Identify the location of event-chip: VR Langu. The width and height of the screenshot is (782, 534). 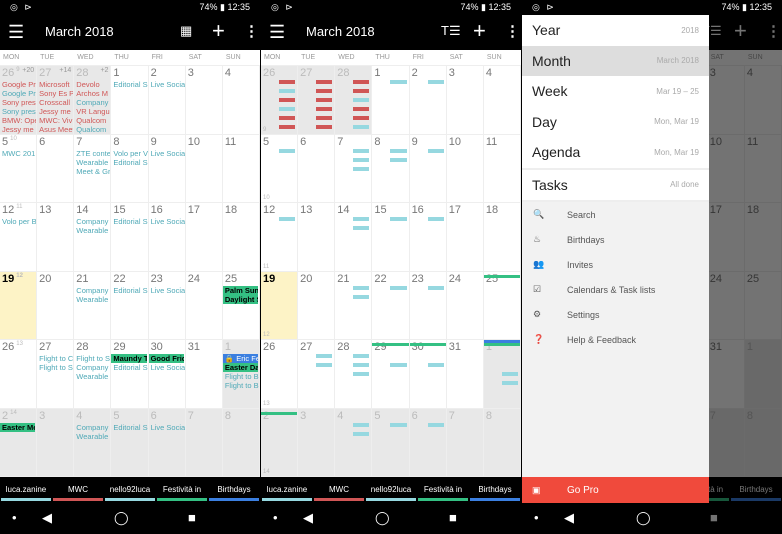
(92, 111).